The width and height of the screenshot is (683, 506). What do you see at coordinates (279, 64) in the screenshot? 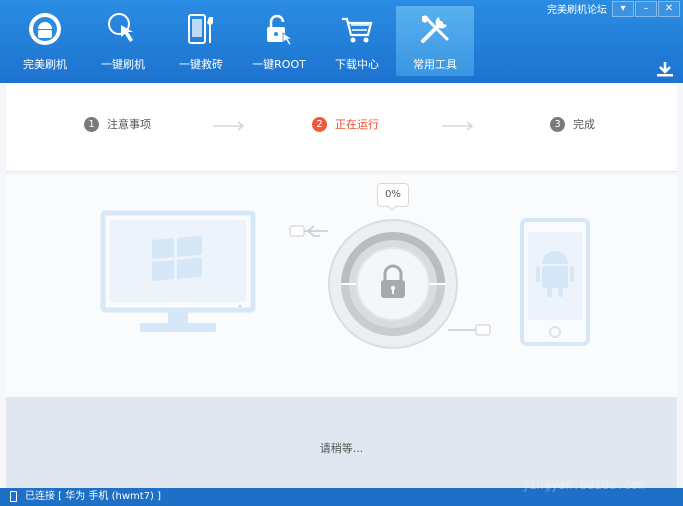
I see `nav-label: 一键ROOT` at bounding box center [279, 64].